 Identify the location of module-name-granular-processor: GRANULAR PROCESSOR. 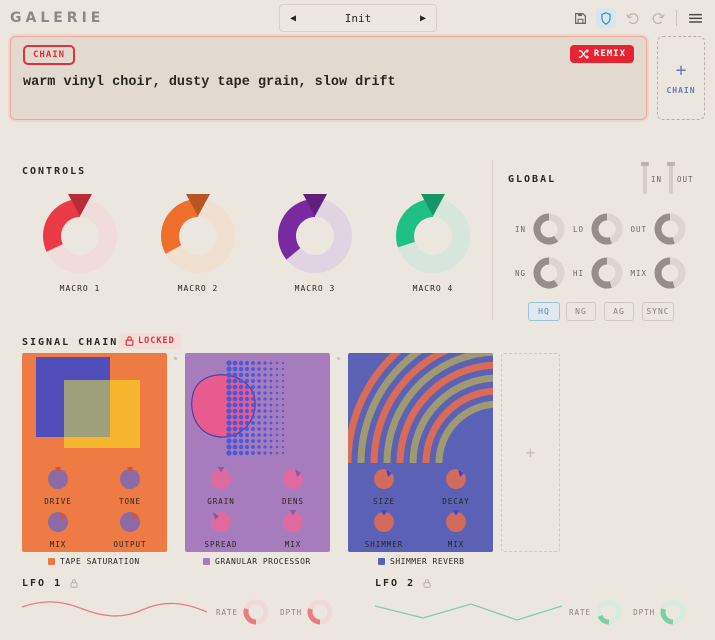
(257, 561).